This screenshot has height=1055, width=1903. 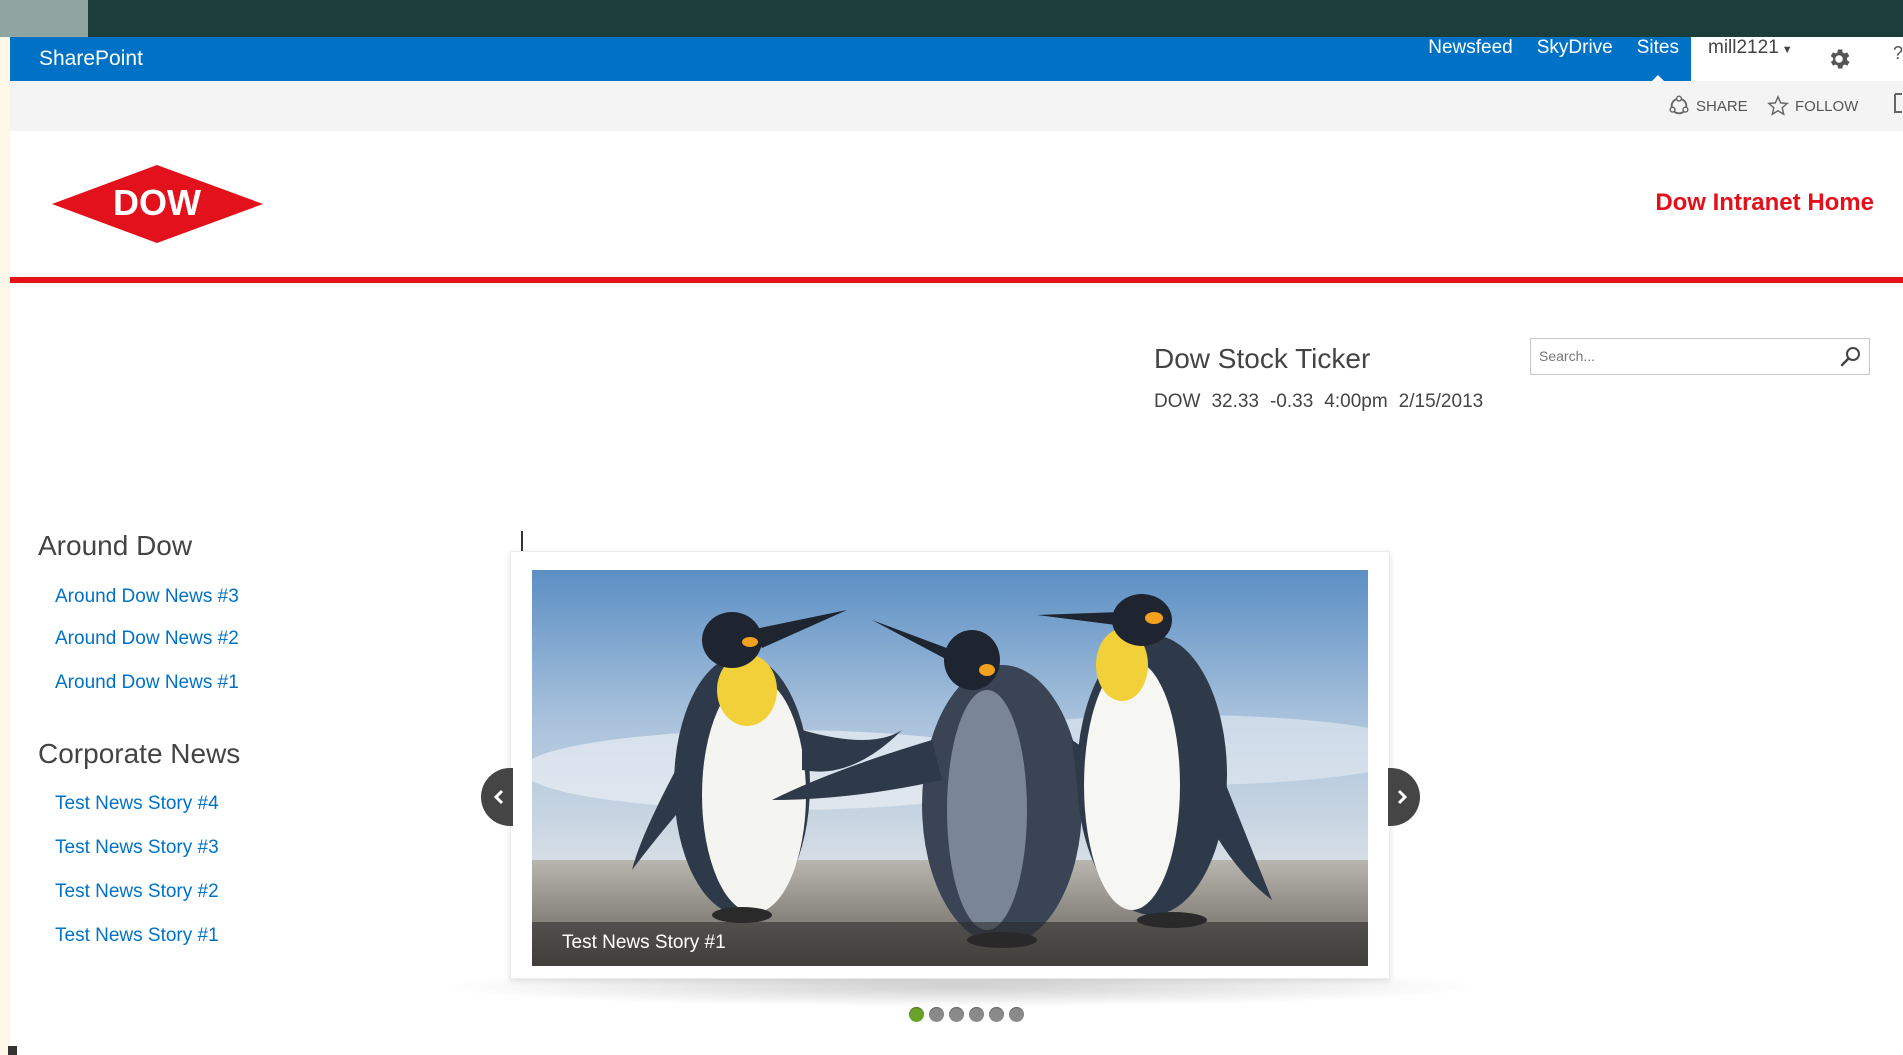 What do you see at coordinates (1679, 105) in the screenshot?
I see `share-icon` at bounding box center [1679, 105].